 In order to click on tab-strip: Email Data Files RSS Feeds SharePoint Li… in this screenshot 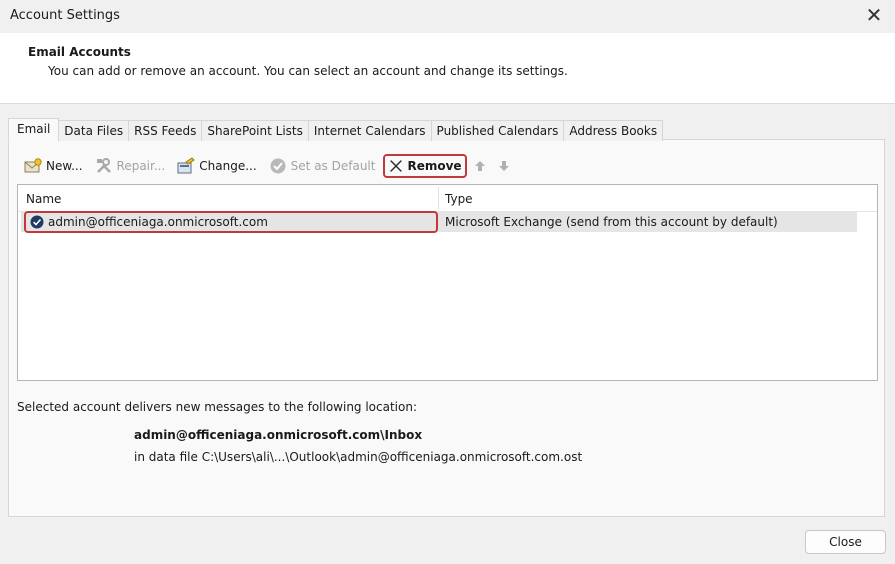, I will do `click(336, 130)`.